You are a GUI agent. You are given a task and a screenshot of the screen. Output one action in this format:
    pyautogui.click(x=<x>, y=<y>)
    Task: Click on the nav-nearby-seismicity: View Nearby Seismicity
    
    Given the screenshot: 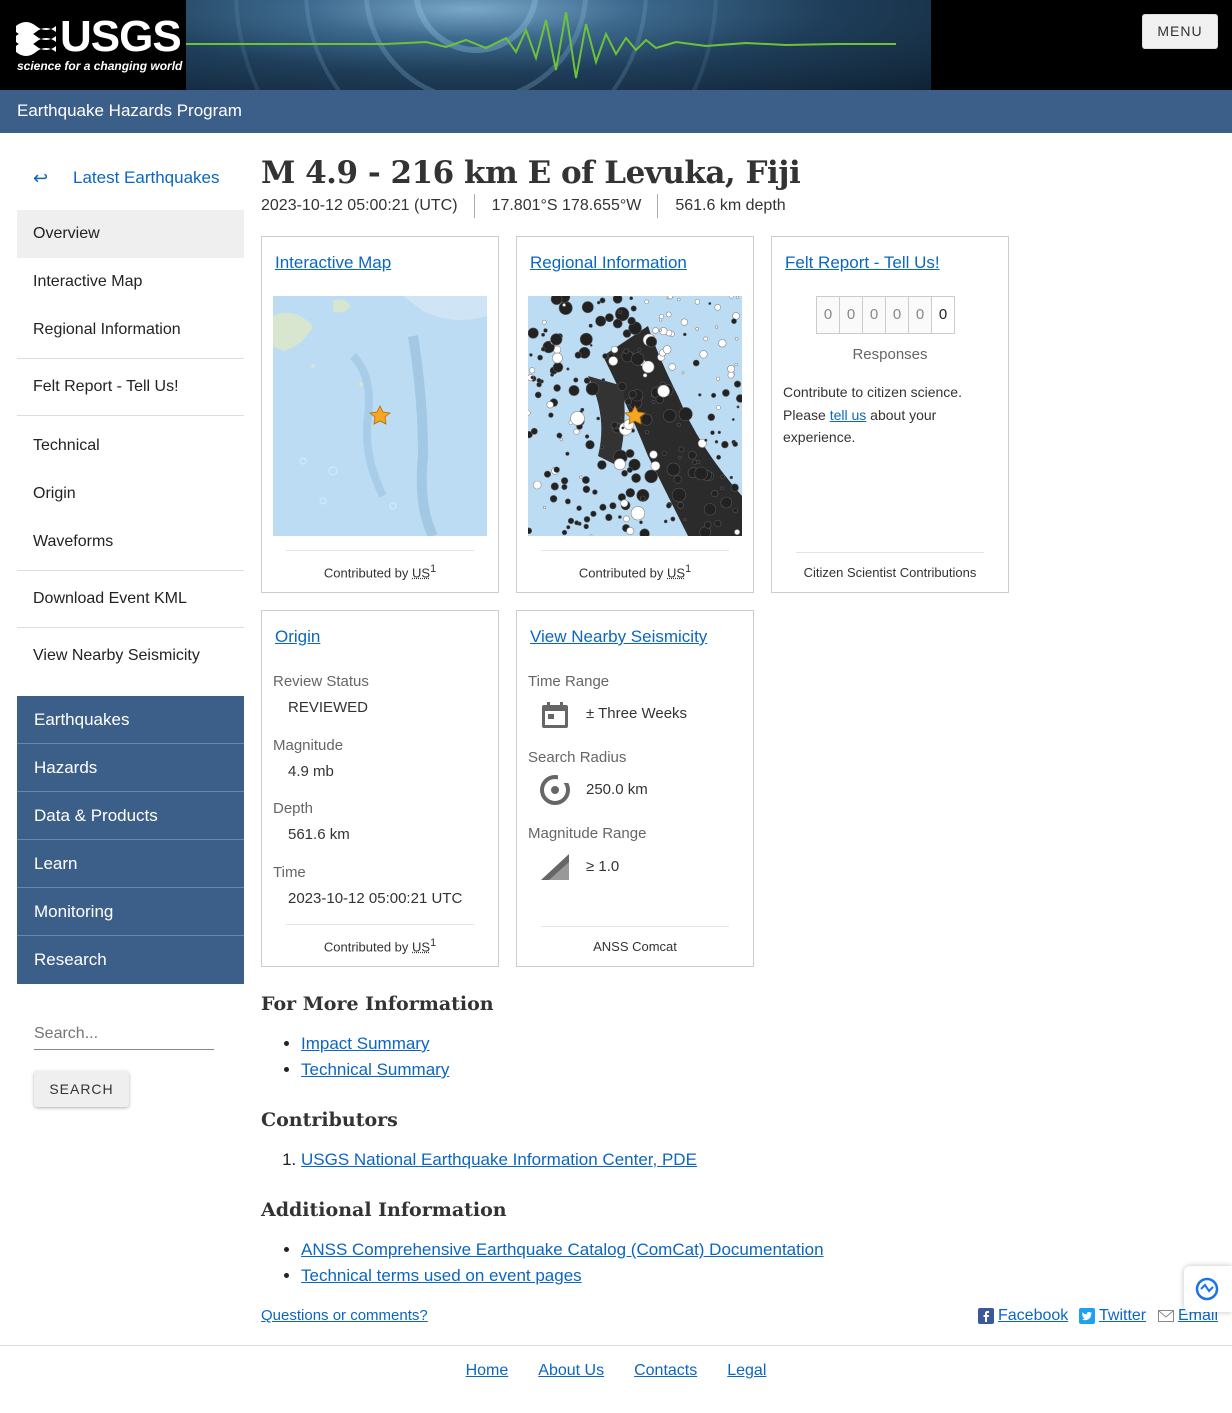 What is the action you would take?
    pyautogui.click(x=130, y=656)
    